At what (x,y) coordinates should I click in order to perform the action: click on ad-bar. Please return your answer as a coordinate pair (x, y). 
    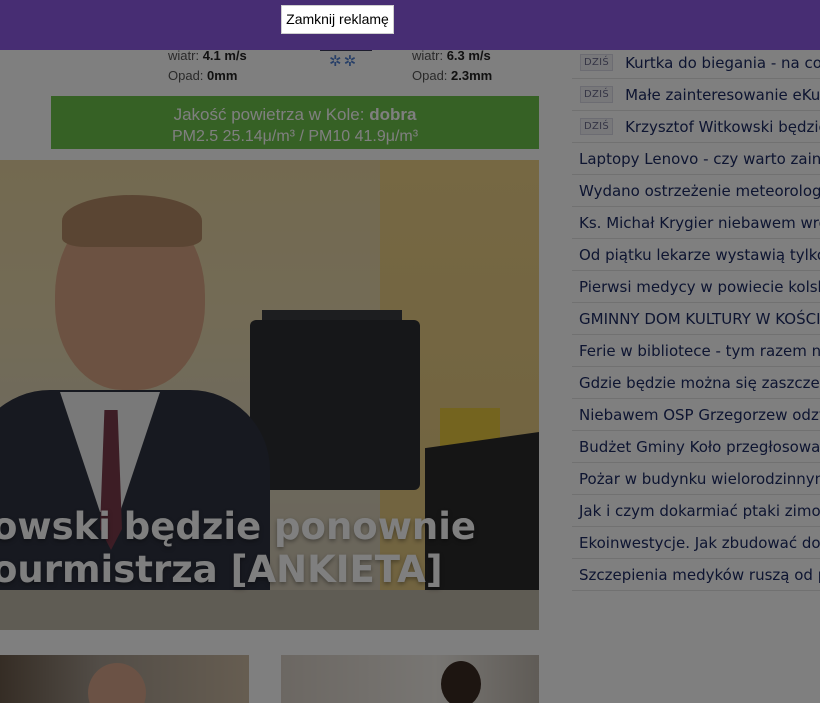
    Looking at the image, I should click on (410, 25).